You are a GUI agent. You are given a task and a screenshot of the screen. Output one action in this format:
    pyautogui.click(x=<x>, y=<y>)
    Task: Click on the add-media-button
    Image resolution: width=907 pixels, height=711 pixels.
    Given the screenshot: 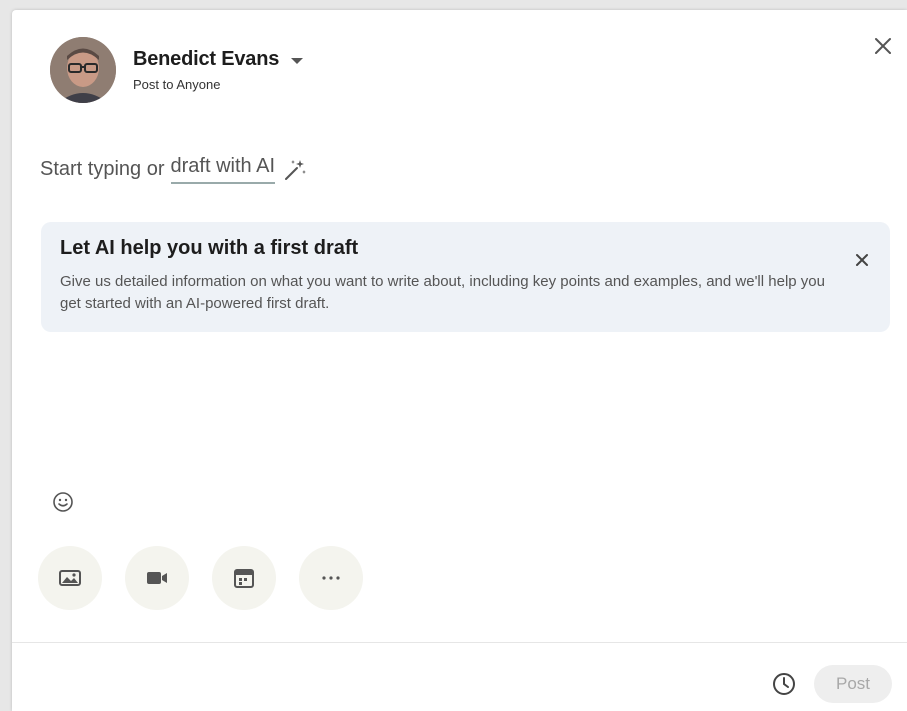 What is the action you would take?
    pyautogui.click(x=70, y=578)
    